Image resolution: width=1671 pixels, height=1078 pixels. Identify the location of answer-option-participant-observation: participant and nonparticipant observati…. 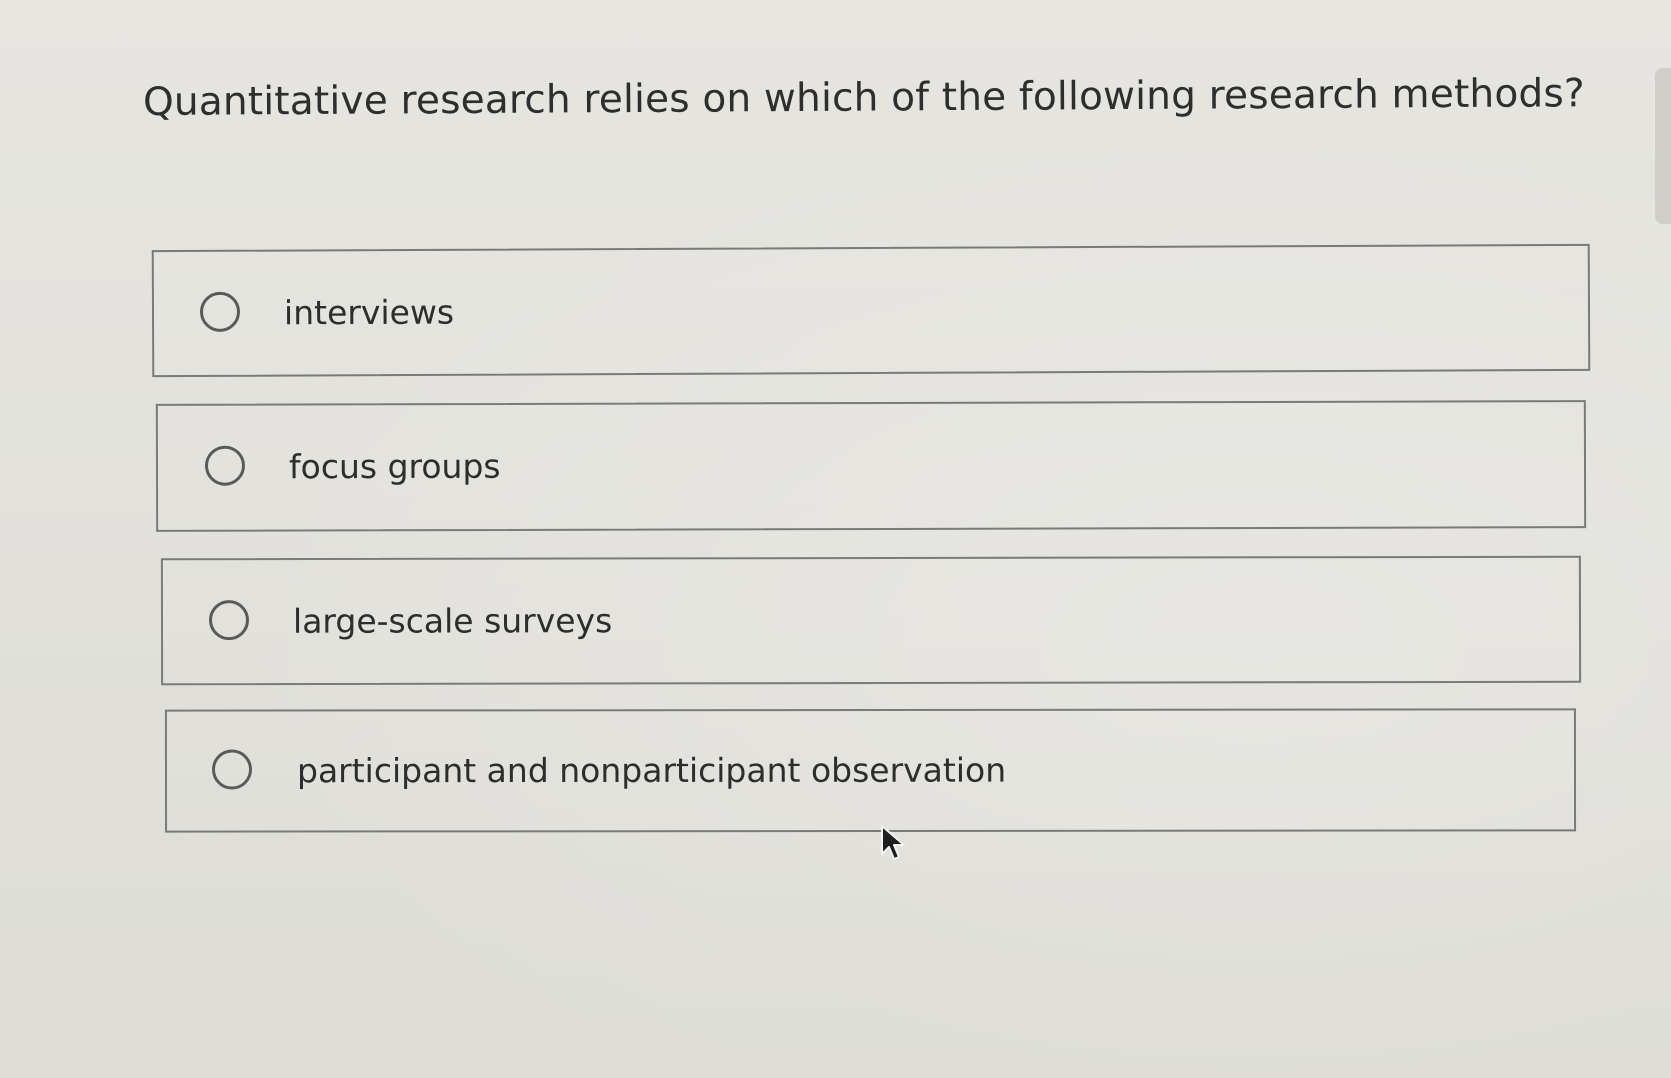
(870, 770).